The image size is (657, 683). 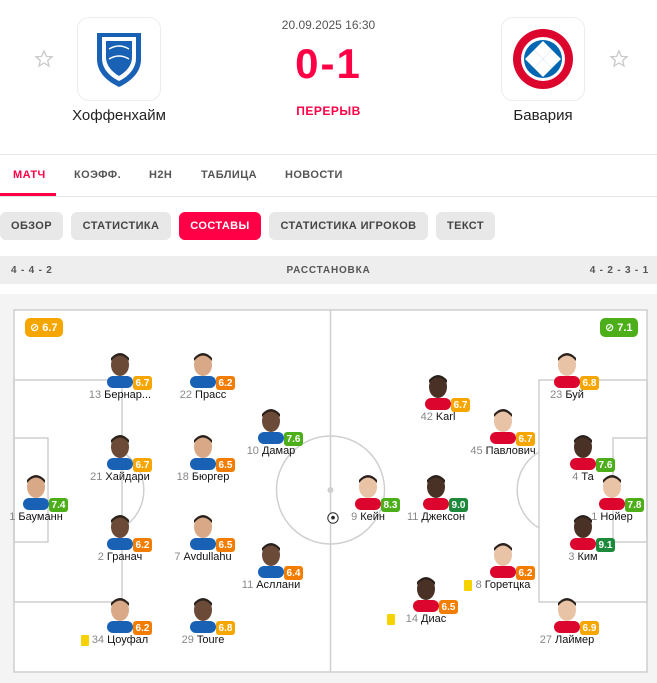 I want to click on subtab-lineups: СОСТАВЫ, so click(x=220, y=226).